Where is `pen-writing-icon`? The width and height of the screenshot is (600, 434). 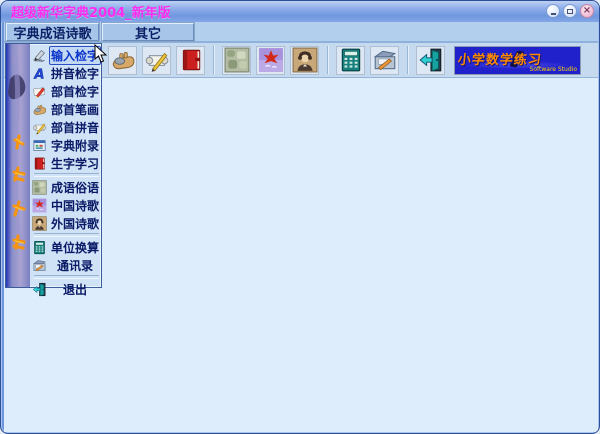
pen-writing-icon is located at coordinates (39, 55).